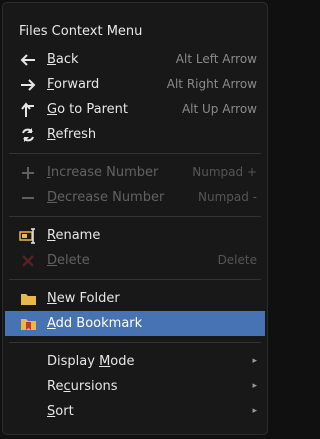  What do you see at coordinates (73, 84) in the screenshot?
I see `forward-label: Forward` at bounding box center [73, 84].